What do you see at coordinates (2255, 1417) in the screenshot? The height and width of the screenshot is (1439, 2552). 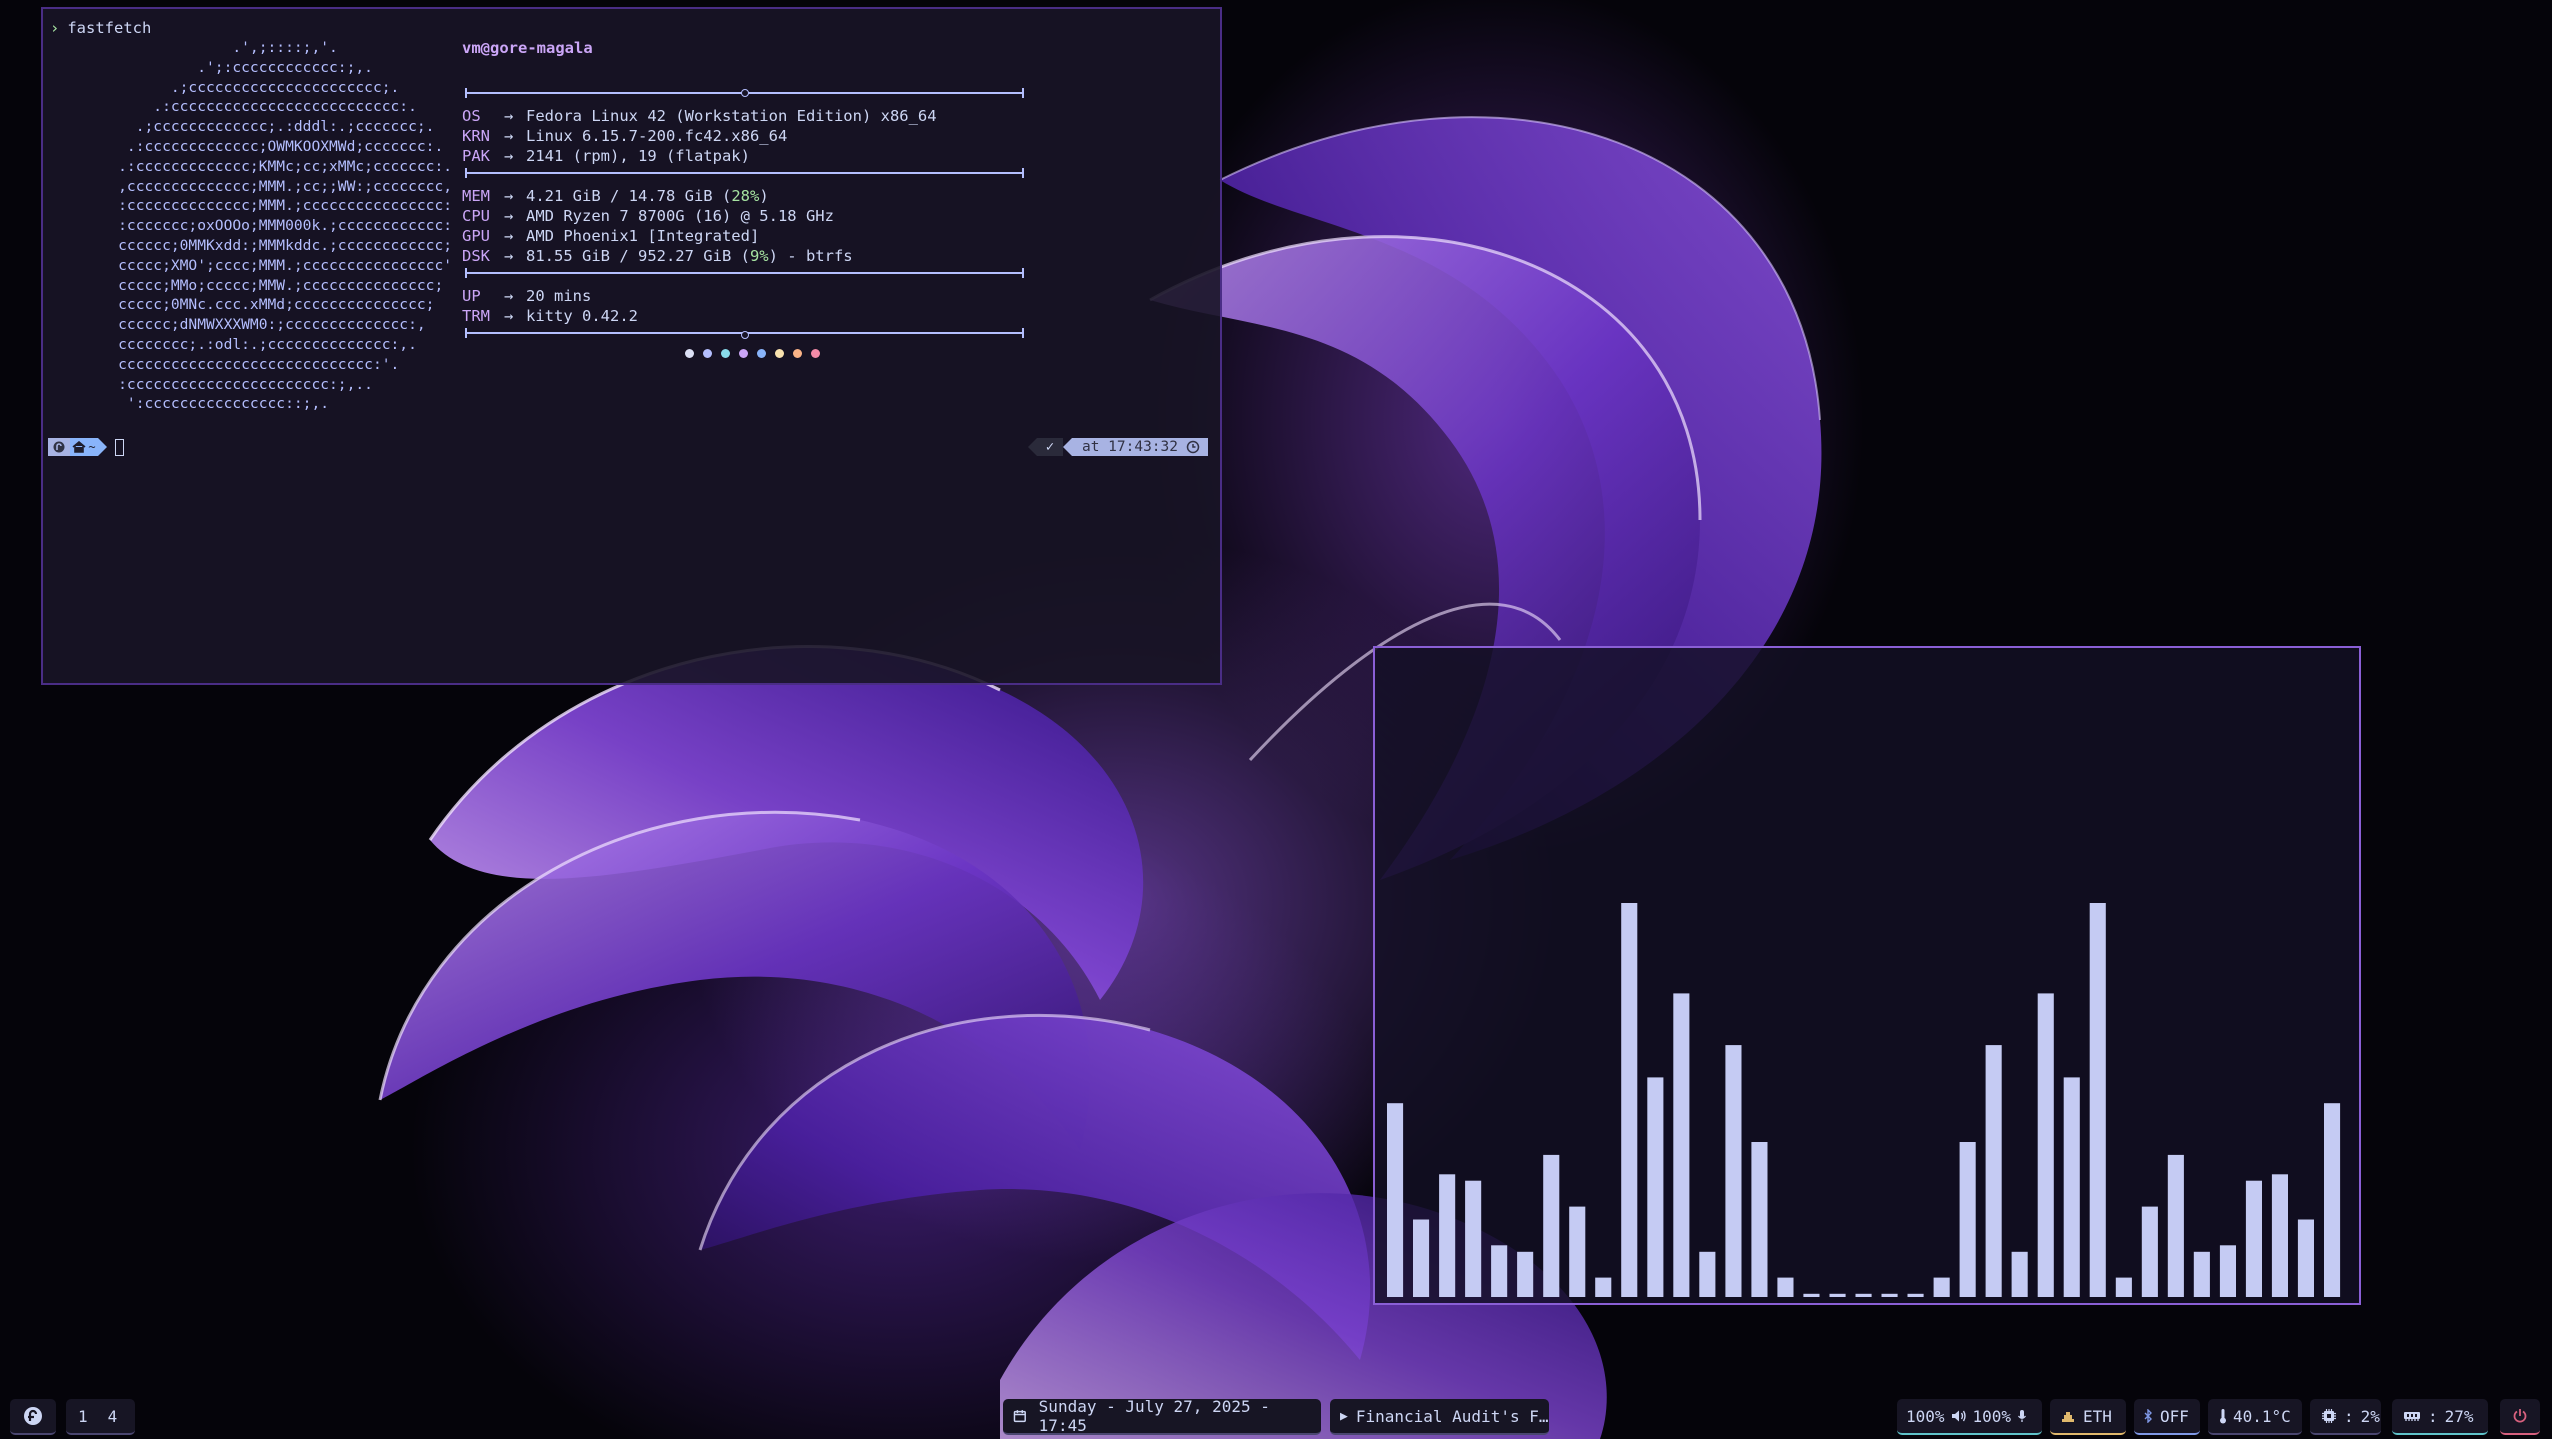 I see `temperature-widget: 40.1°C` at bounding box center [2255, 1417].